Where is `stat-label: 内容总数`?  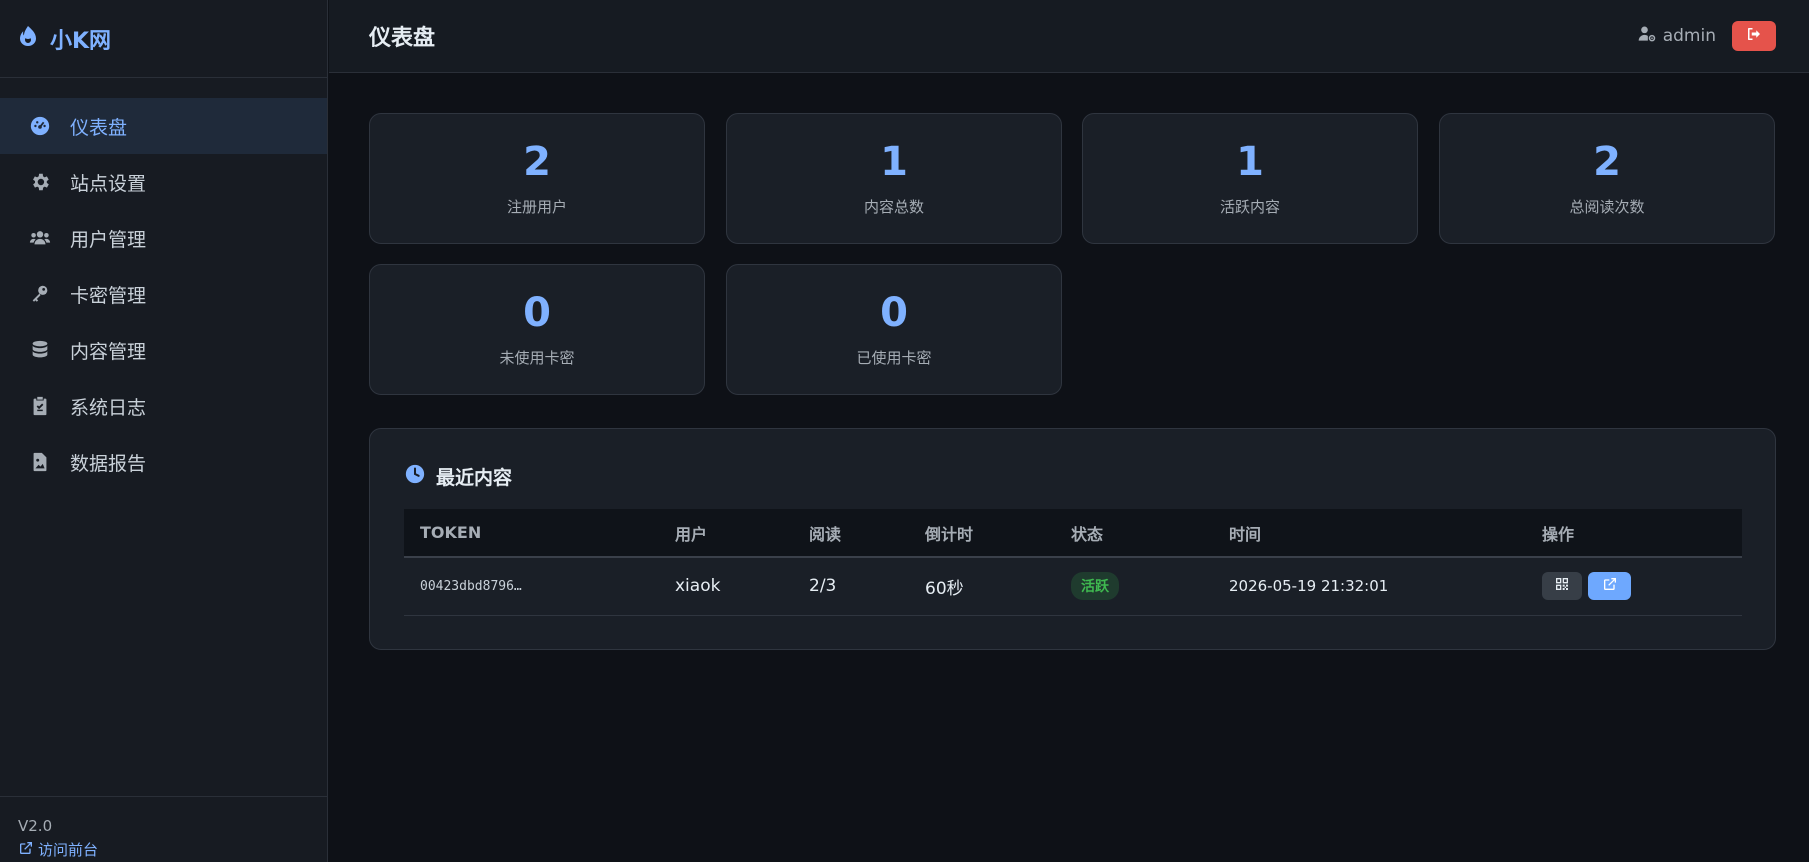
stat-label: 内容总数 is located at coordinates (893, 207).